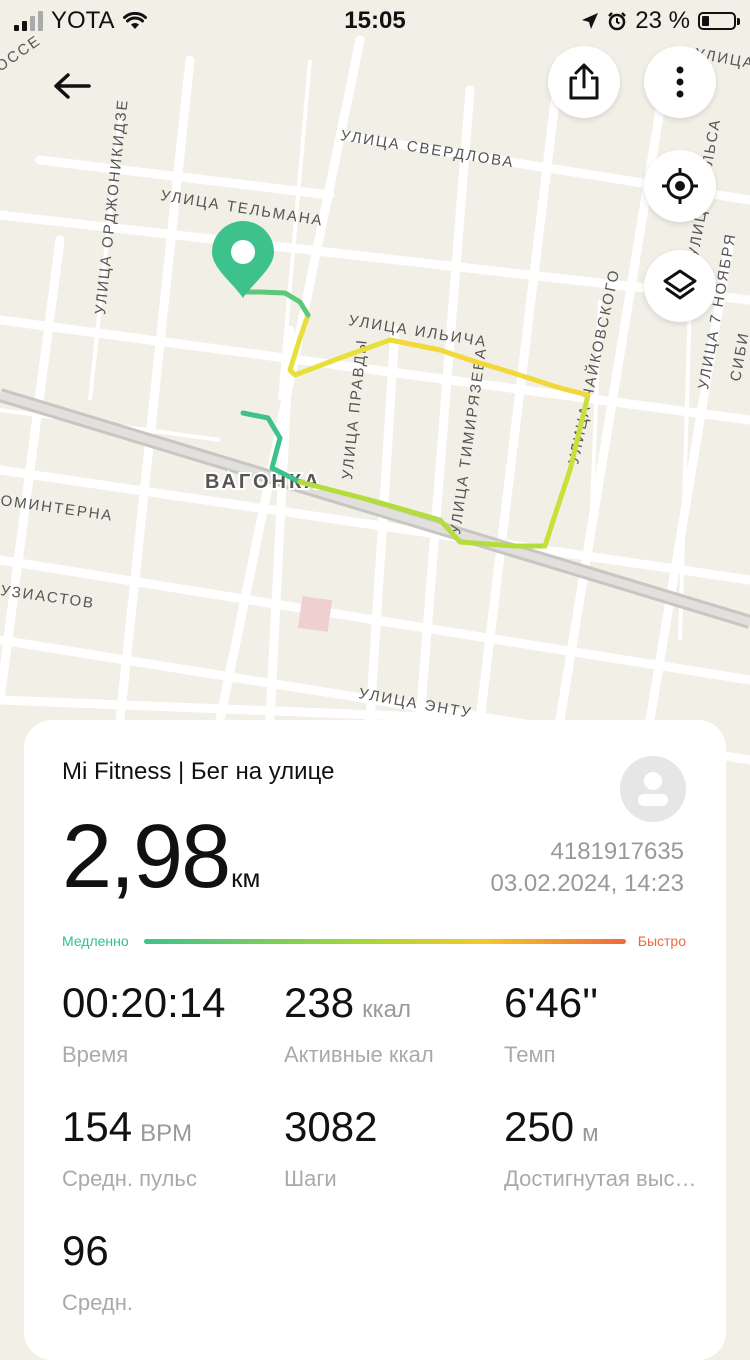 The width and height of the screenshot is (750, 1360). I want to click on avatar, so click(653, 789).